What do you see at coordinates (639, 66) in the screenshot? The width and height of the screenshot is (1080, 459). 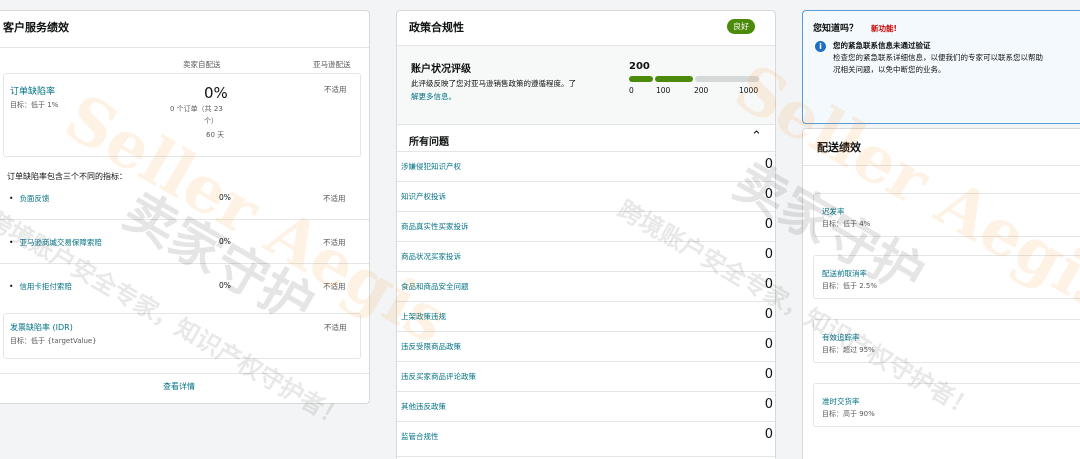 I see `rating-score: 200` at bounding box center [639, 66].